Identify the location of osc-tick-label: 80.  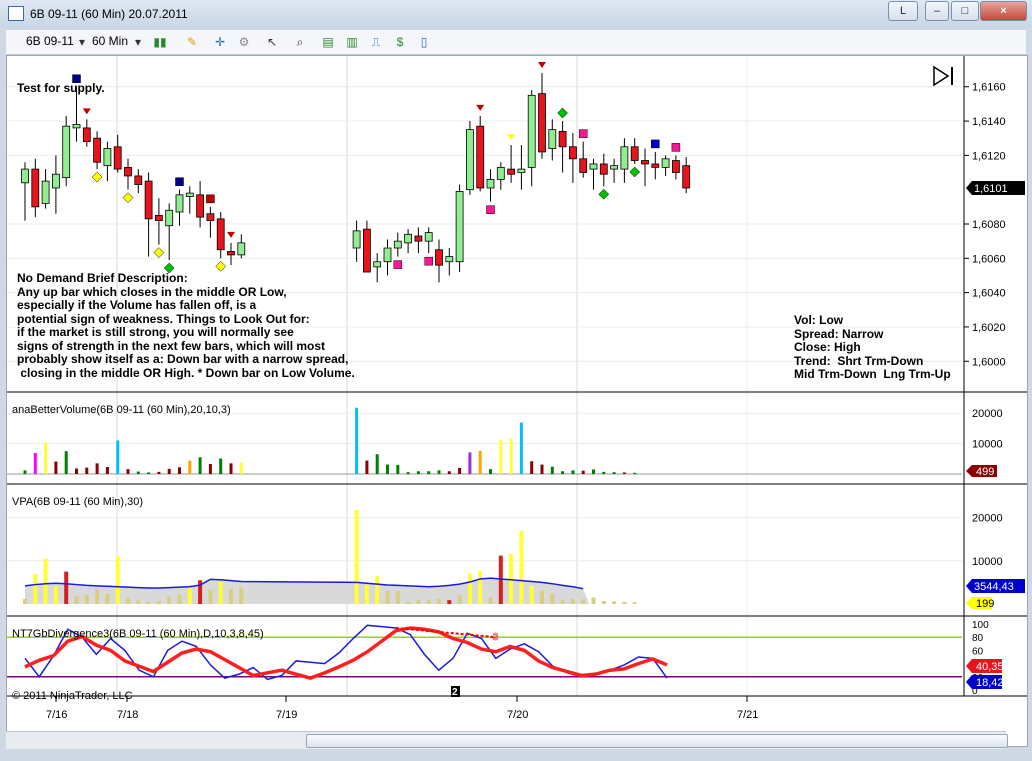
(978, 638).